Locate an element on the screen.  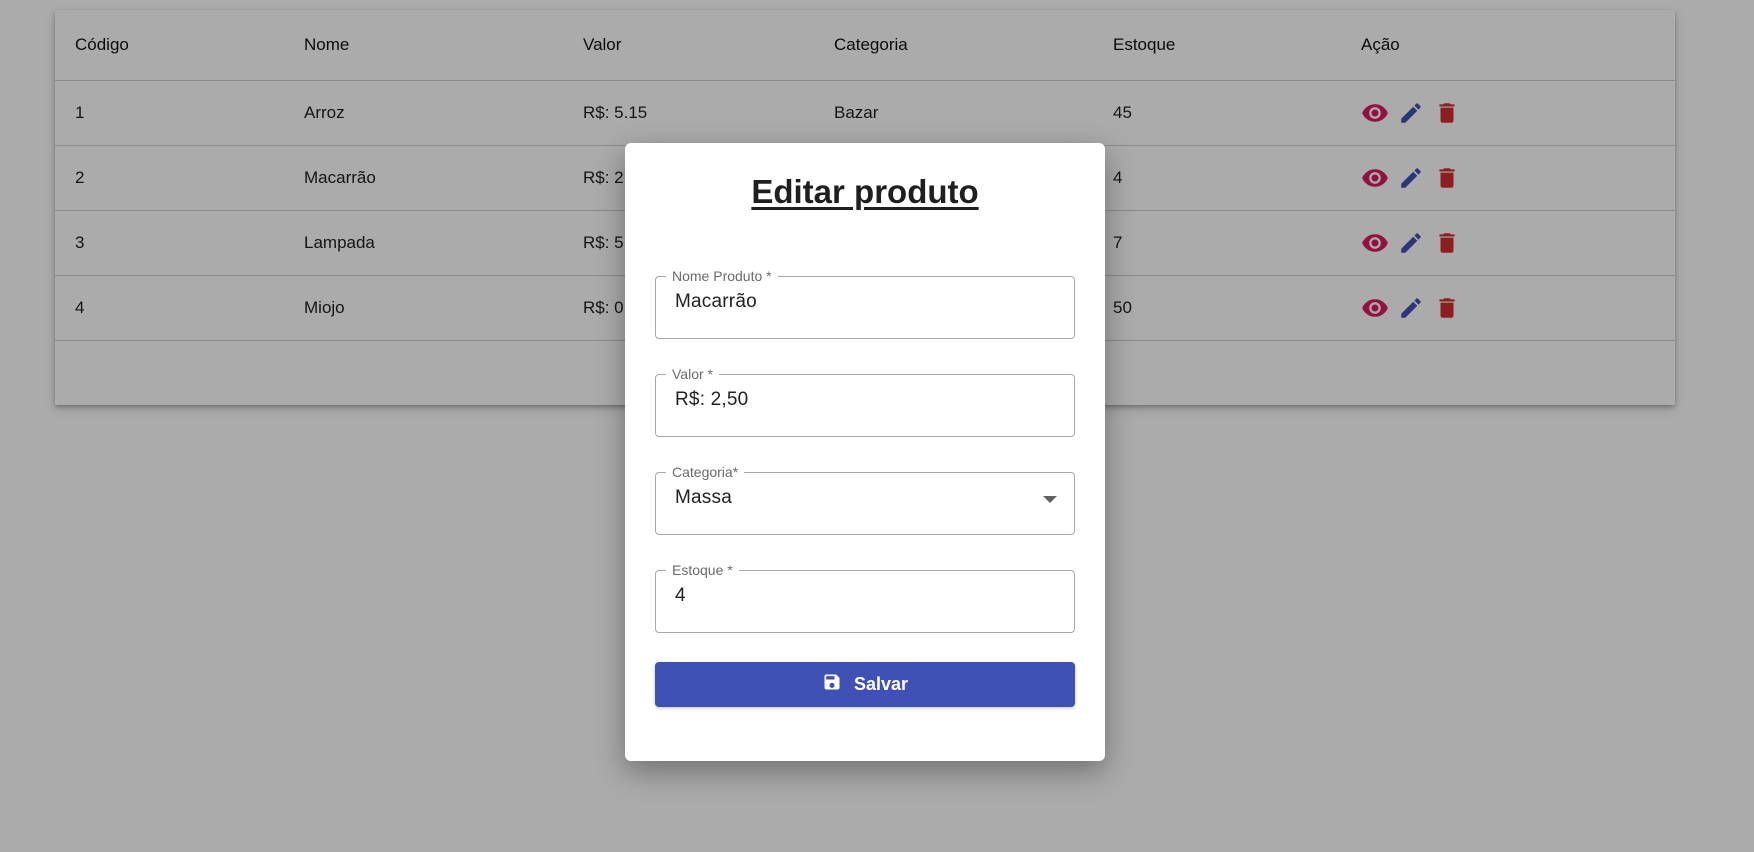
estoque-field: Estoque * 4 is located at coordinates (865, 598).